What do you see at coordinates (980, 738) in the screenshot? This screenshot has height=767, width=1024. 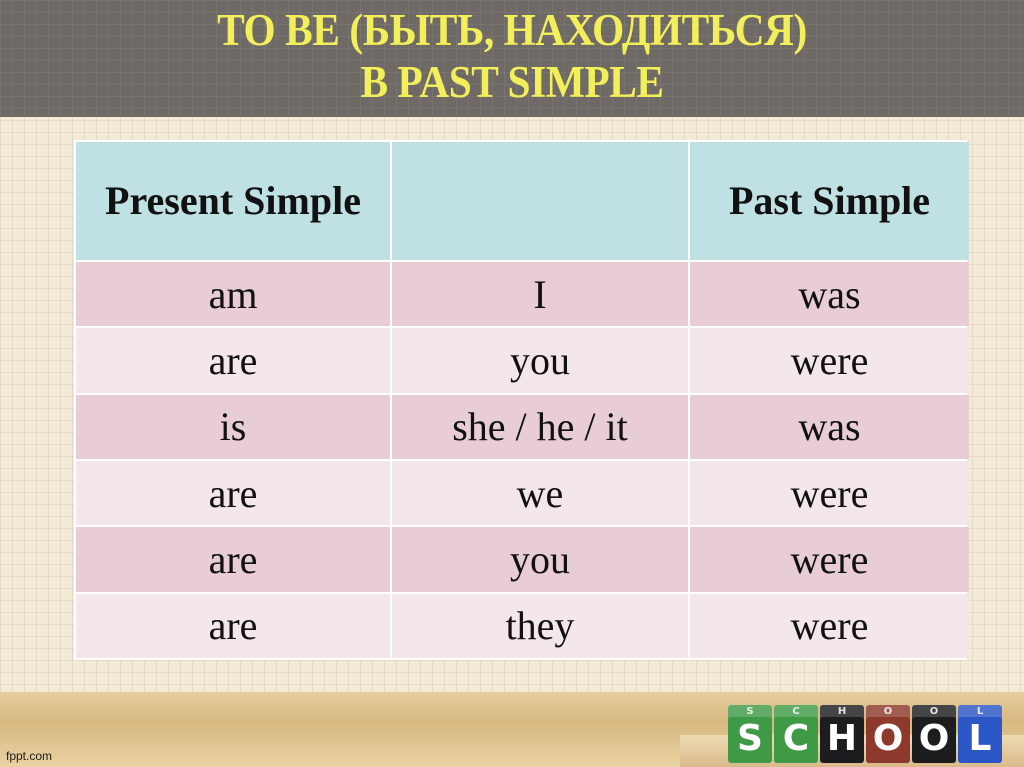 I see `block-face-letter: L` at bounding box center [980, 738].